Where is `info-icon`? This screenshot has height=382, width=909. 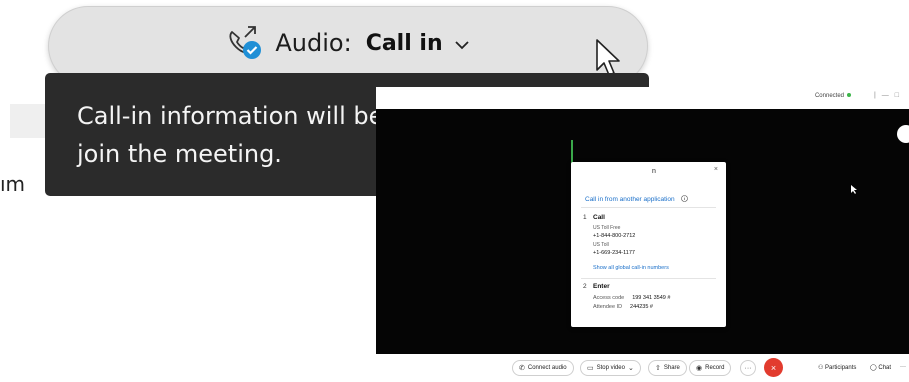 info-icon is located at coordinates (684, 198).